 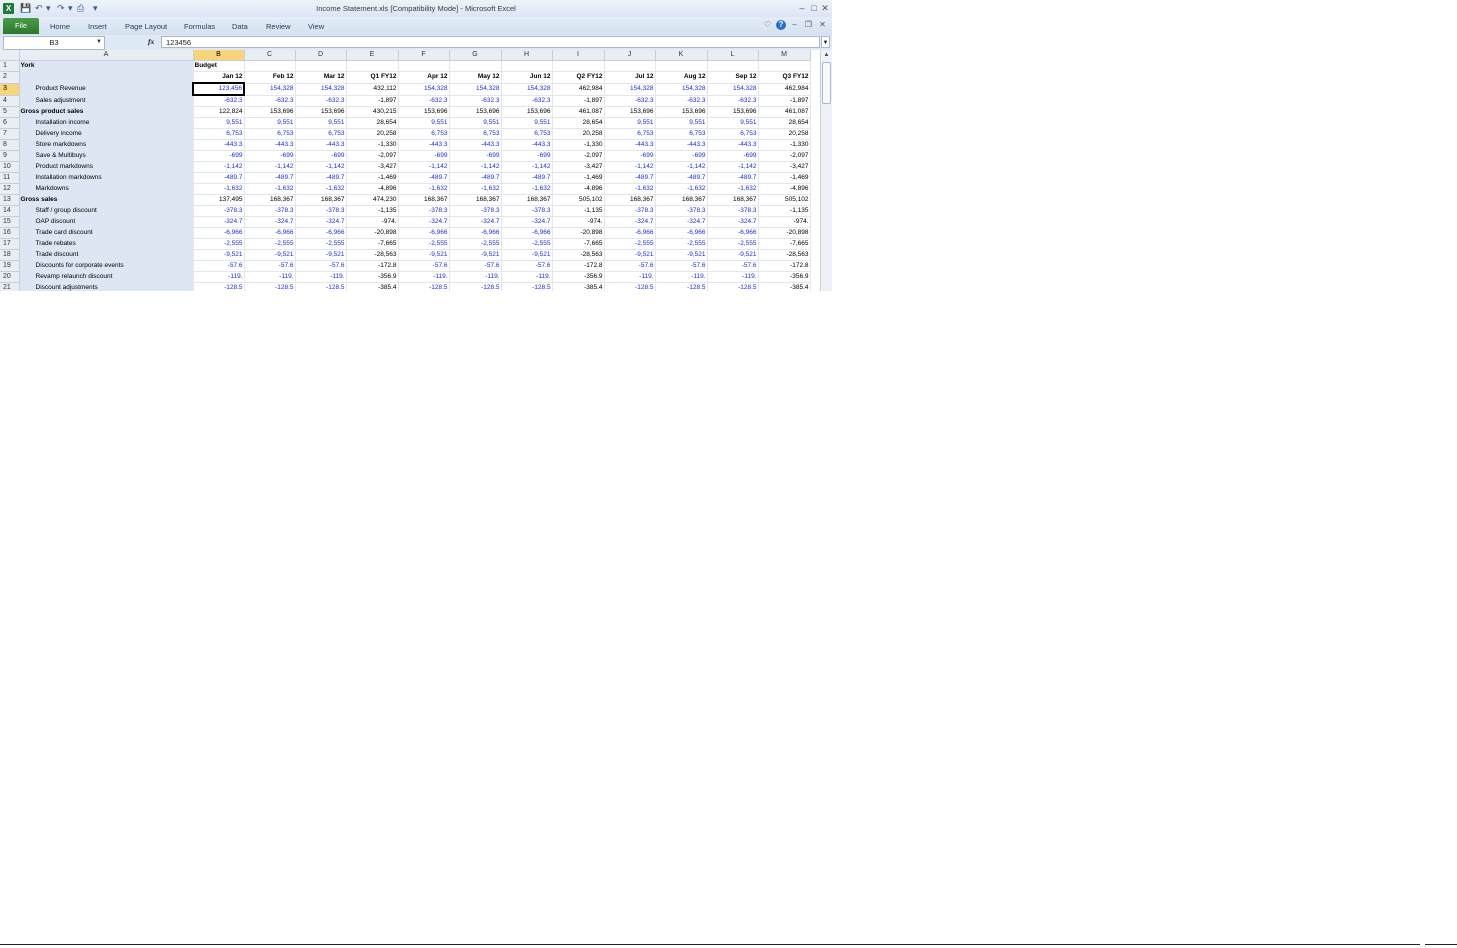 I want to click on cell: 432,112, so click(x=372, y=89).